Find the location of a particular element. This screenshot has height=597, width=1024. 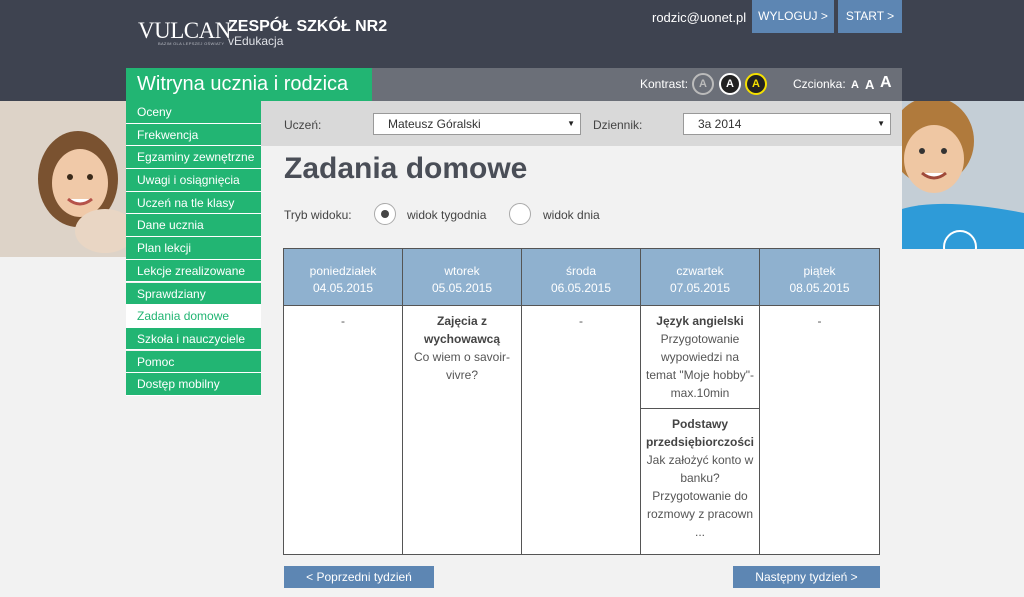

day-column-friday: piątek 08.05.2015 - is located at coordinates (819, 401).